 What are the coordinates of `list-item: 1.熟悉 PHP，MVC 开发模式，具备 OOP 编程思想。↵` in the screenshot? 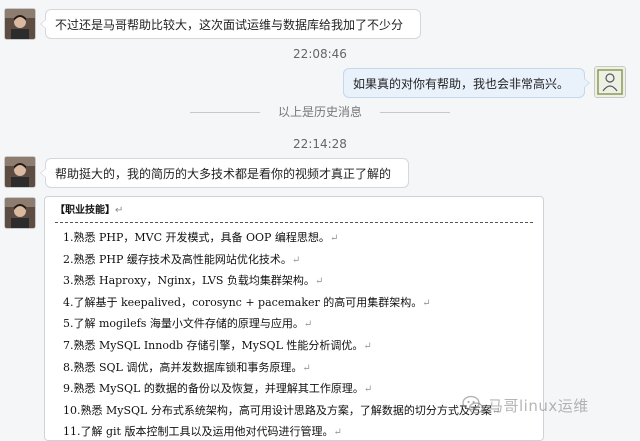 It's located at (301, 238).